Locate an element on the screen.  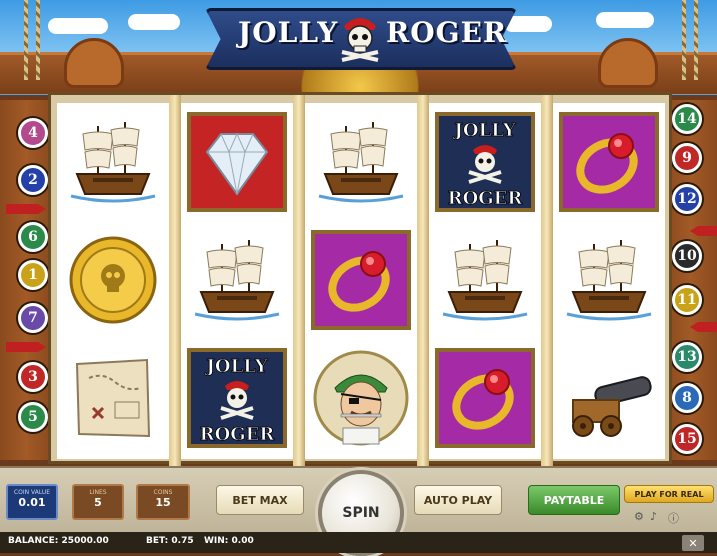
coin-value-label: COIN VALUE is located at coordinates (32, 492).